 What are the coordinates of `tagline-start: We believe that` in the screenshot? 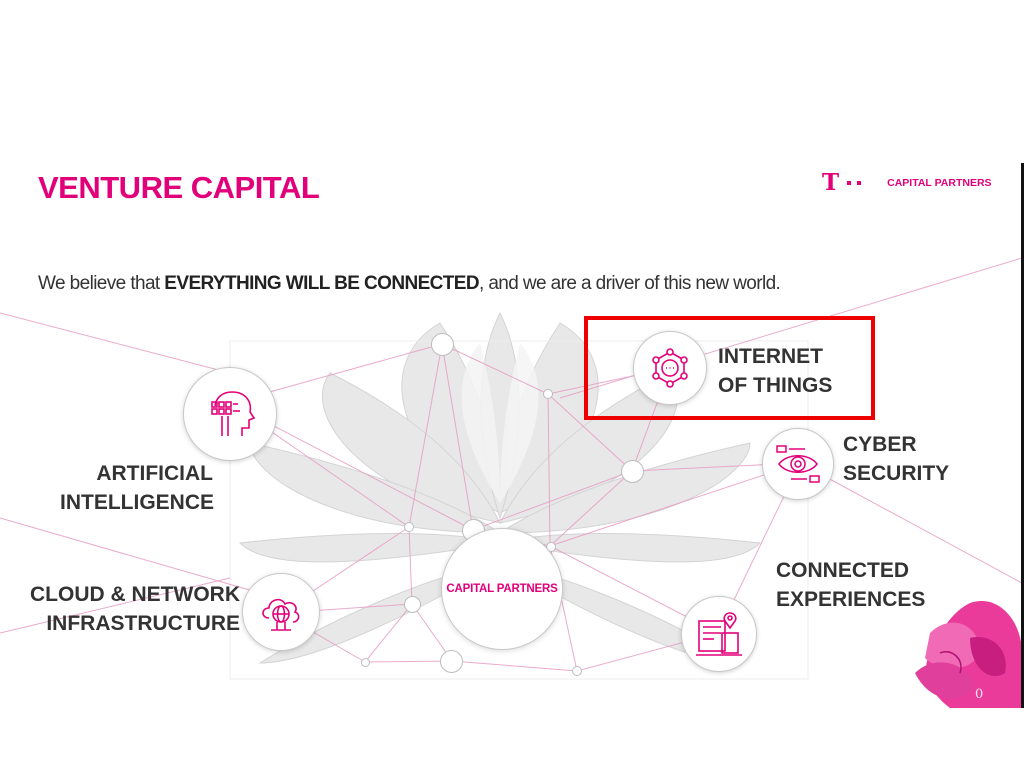 It's located at (101, 283).